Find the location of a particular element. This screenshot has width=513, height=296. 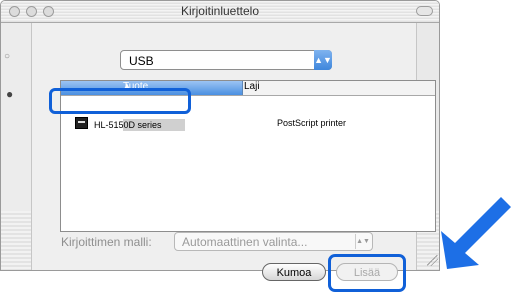

background-marker: ○ is located at coordinates (7, 56).